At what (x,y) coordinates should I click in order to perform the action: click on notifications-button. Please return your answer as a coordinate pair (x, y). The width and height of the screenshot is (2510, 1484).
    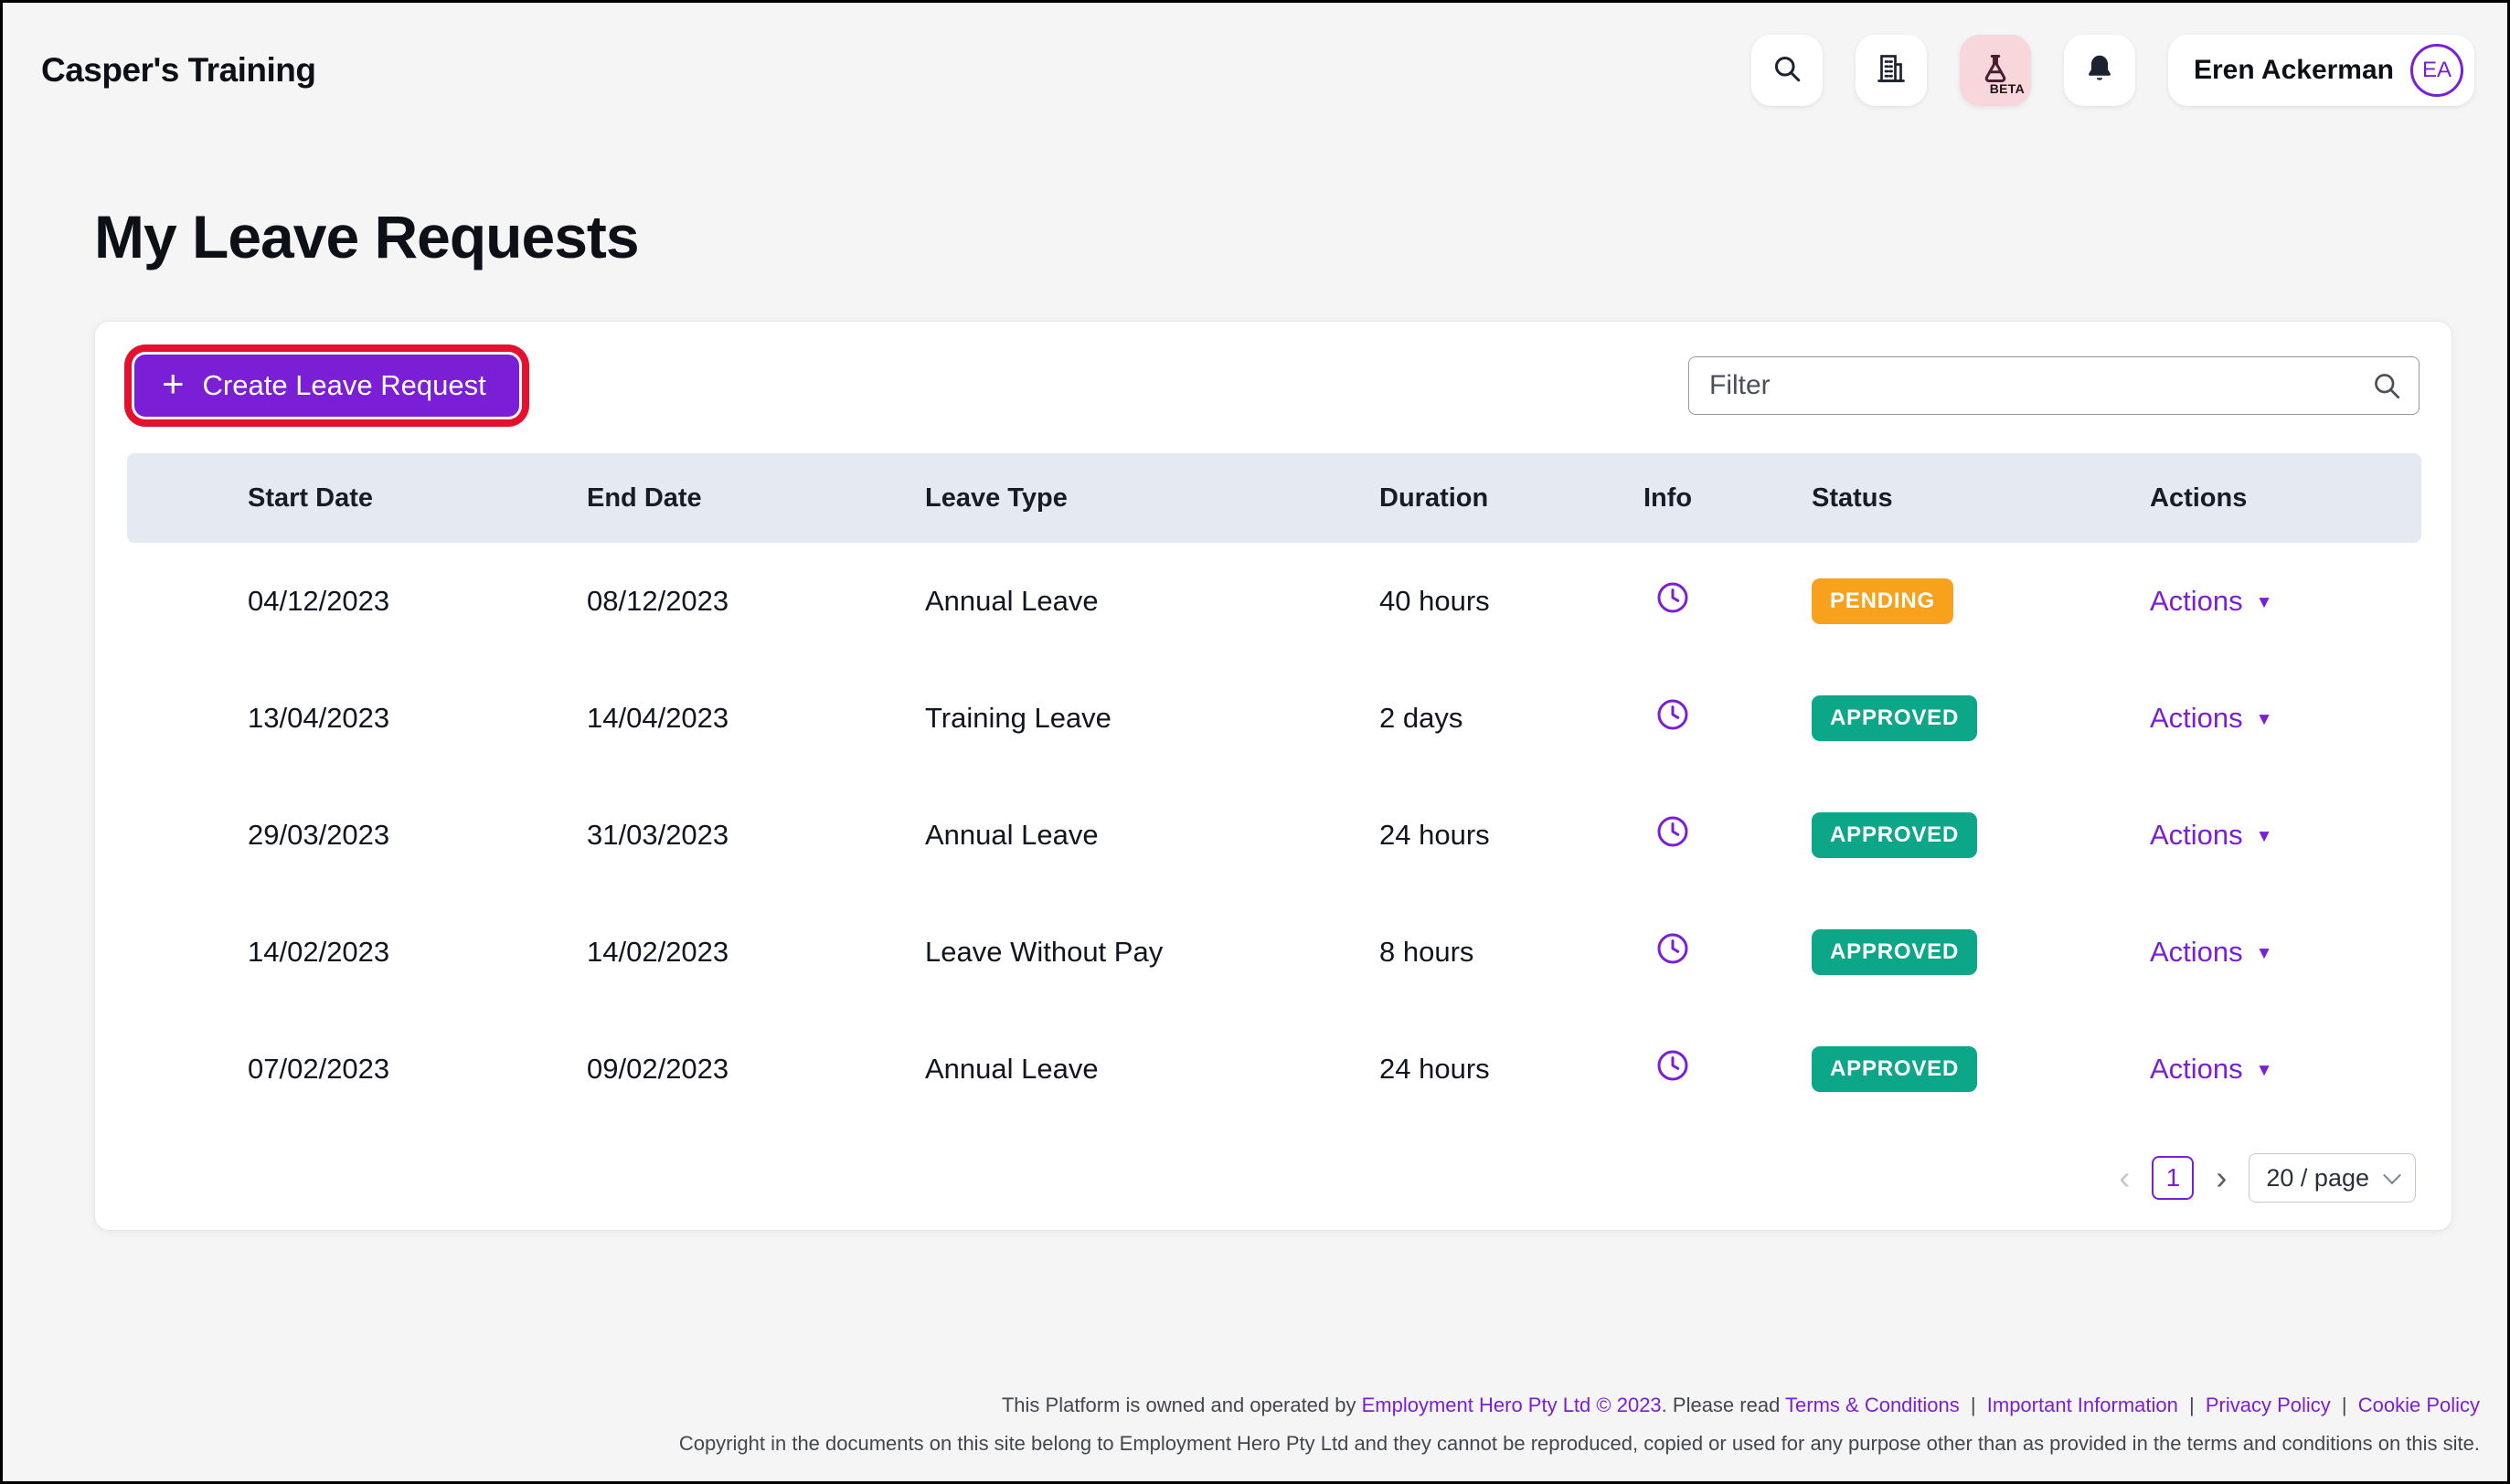
    Looking at the image, I should click on (2099, 70).